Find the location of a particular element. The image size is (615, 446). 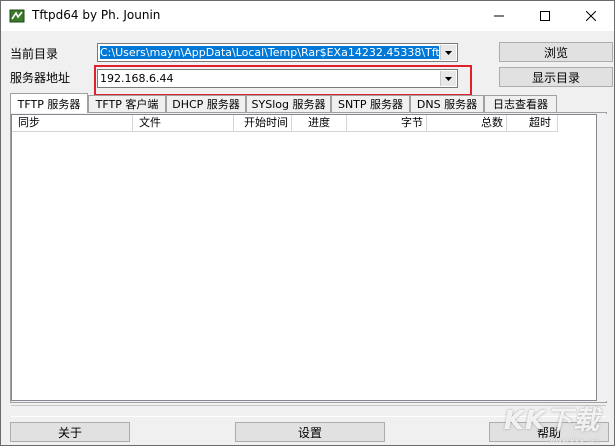

column-header-total: 总数 is located at coordinates (467, 123).